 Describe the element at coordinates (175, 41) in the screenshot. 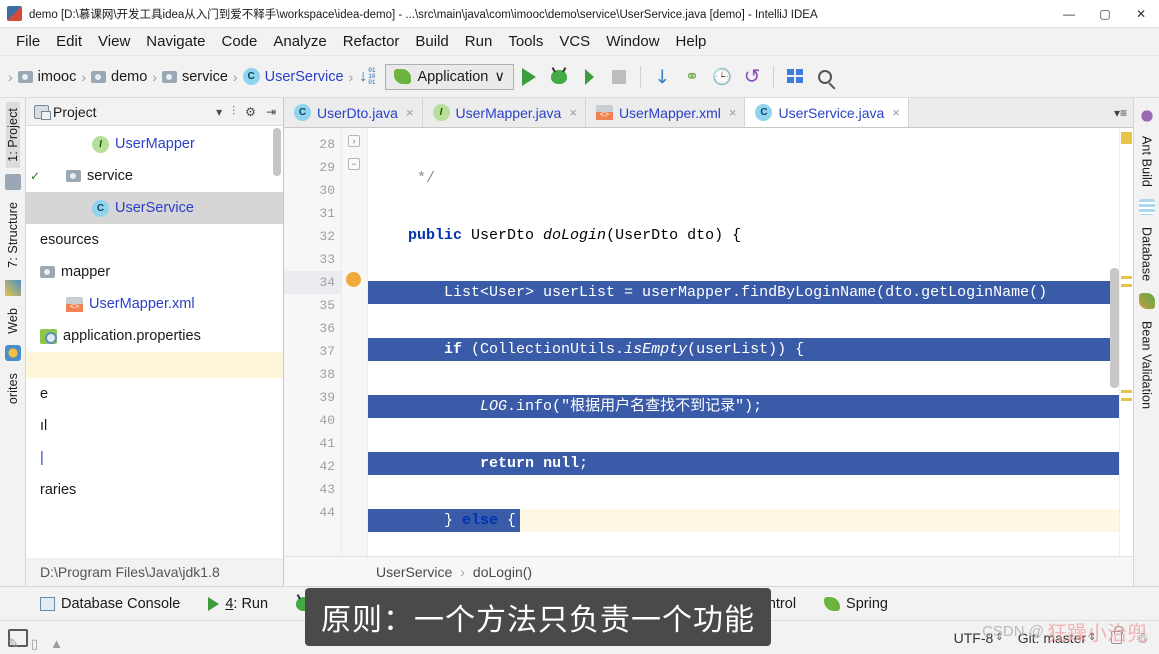

I see `menu-navigate: Navigate` at that location.